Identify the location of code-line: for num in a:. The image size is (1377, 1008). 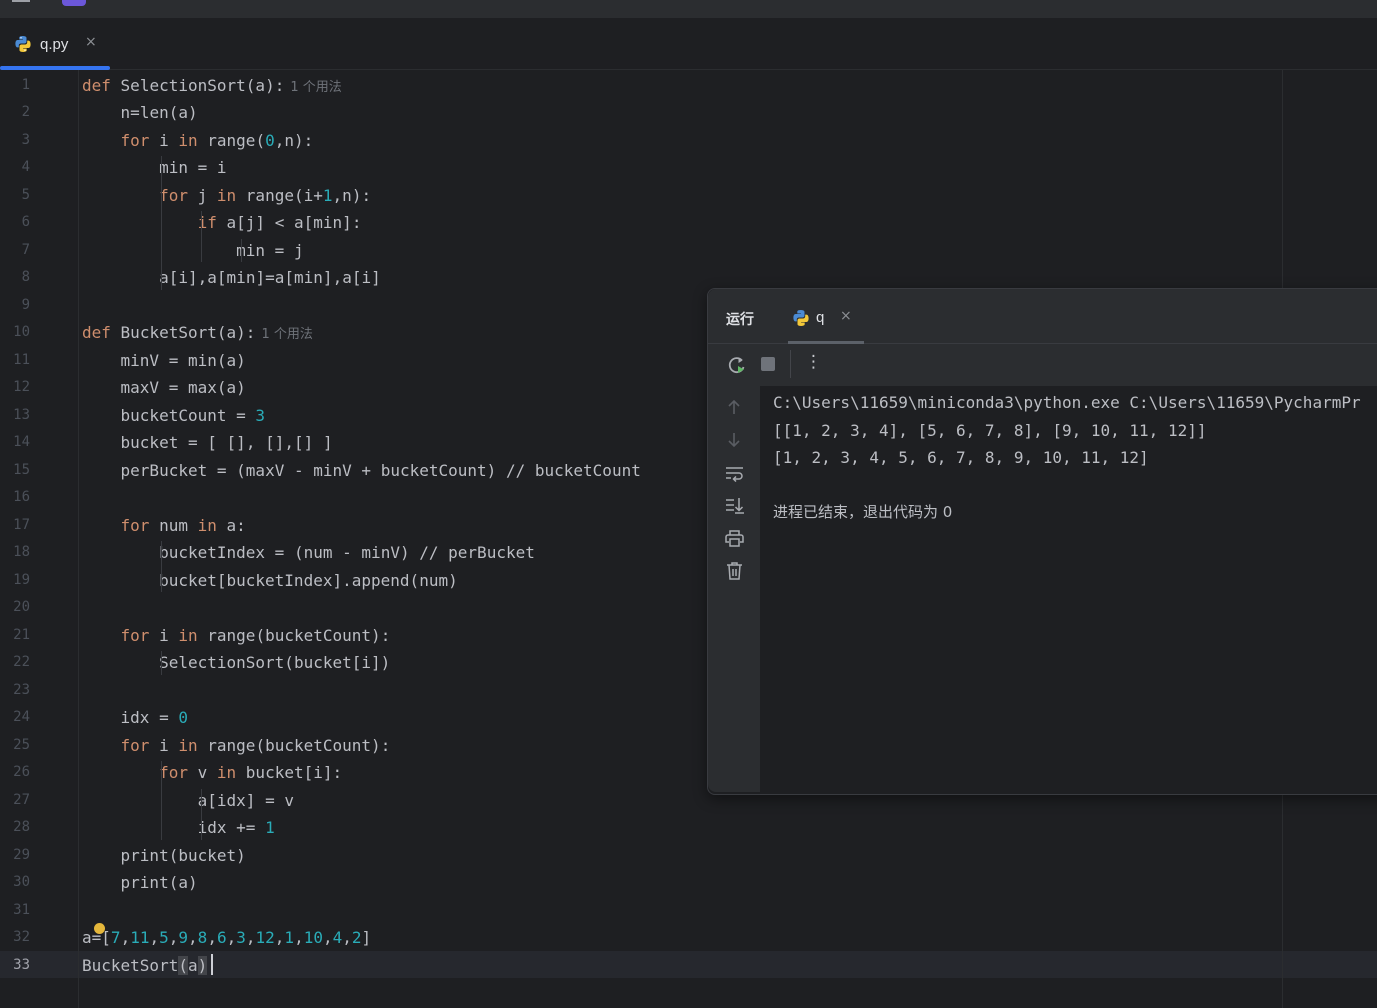
(183, 525).